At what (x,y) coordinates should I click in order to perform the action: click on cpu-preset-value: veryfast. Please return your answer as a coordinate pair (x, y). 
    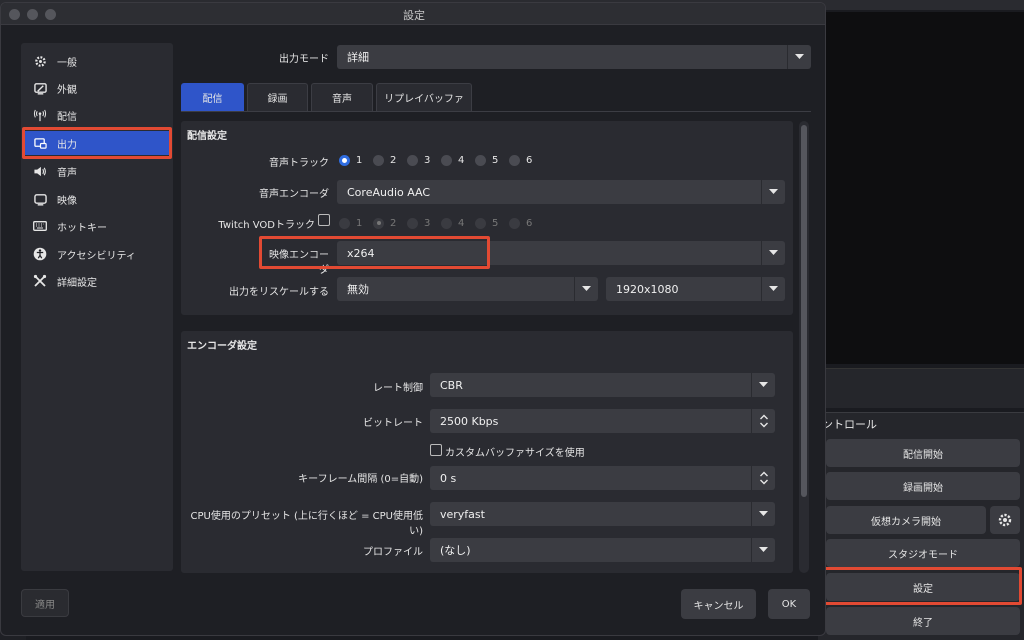
    Looking at the image, I should click on (462, 514).